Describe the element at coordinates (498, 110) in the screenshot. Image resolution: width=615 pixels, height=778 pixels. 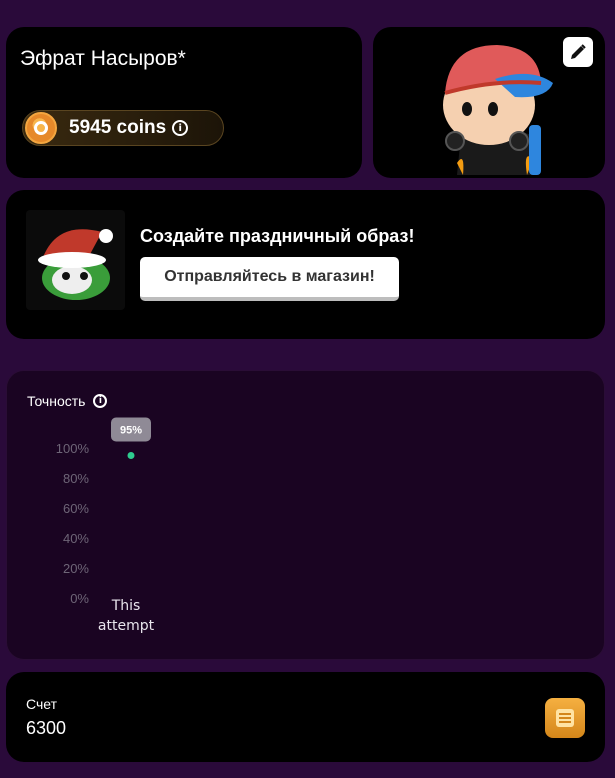
I see `avatar-character` at that location.